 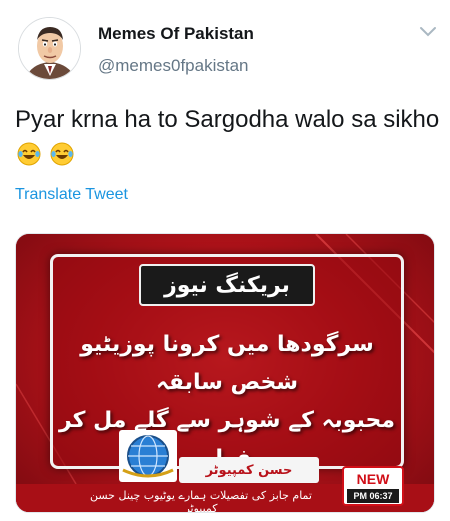 I want to click on chevron-down-icon, so click(x=428, y=32).